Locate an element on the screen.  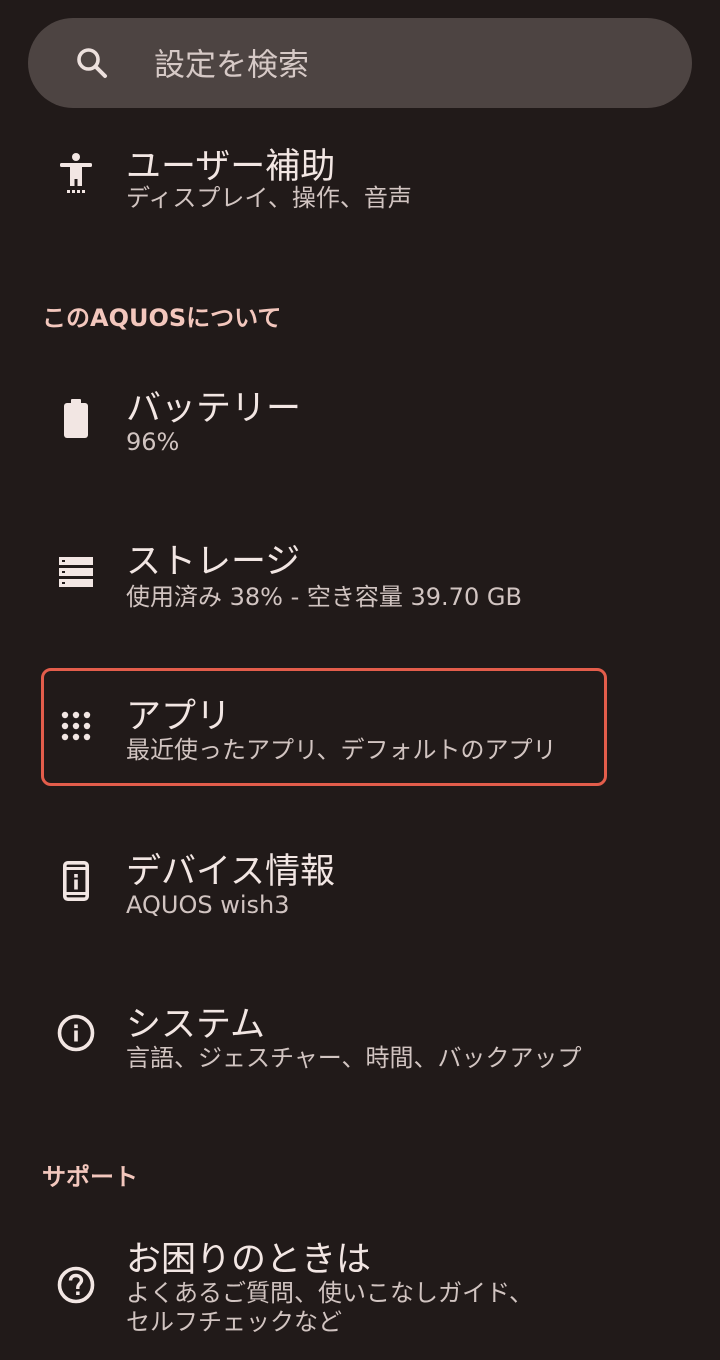
device-info-subtitle: AQUOS wish3 is located at coordinates (208, 905).